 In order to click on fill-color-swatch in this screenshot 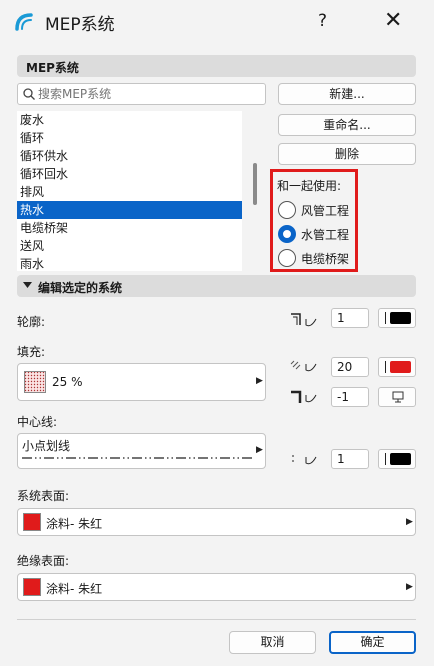, I will do `click(400, 367)`.